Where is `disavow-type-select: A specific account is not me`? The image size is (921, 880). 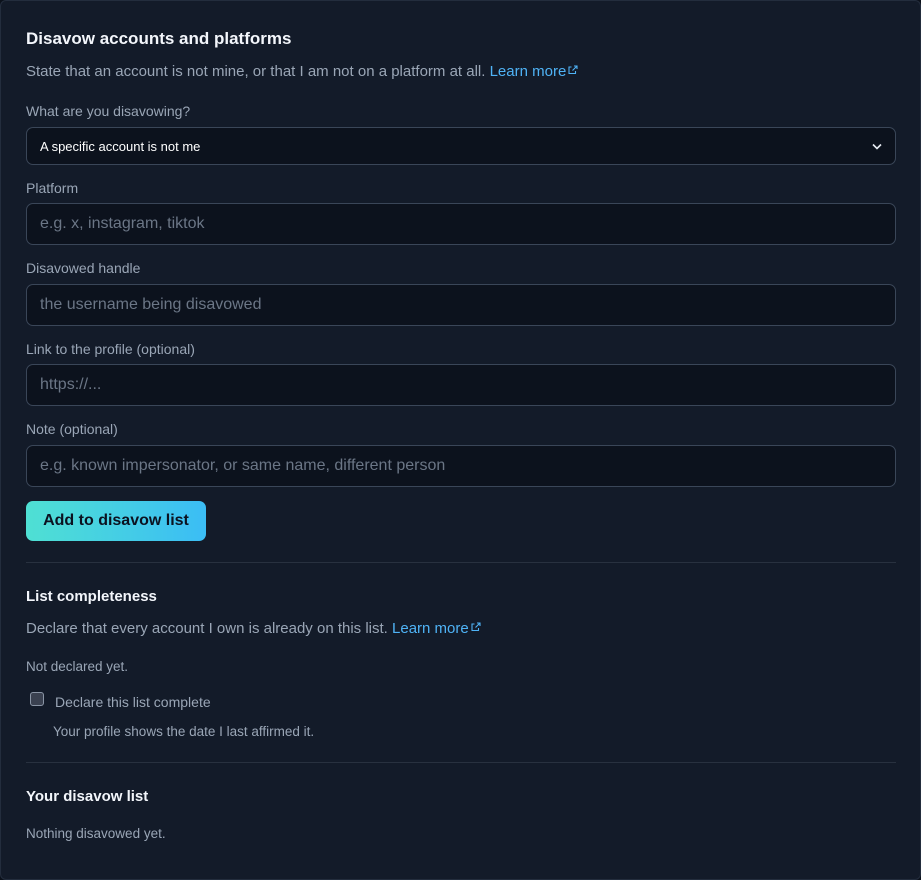
disavow-type-select: A specific account is not me is located at coordinates (461, 146).